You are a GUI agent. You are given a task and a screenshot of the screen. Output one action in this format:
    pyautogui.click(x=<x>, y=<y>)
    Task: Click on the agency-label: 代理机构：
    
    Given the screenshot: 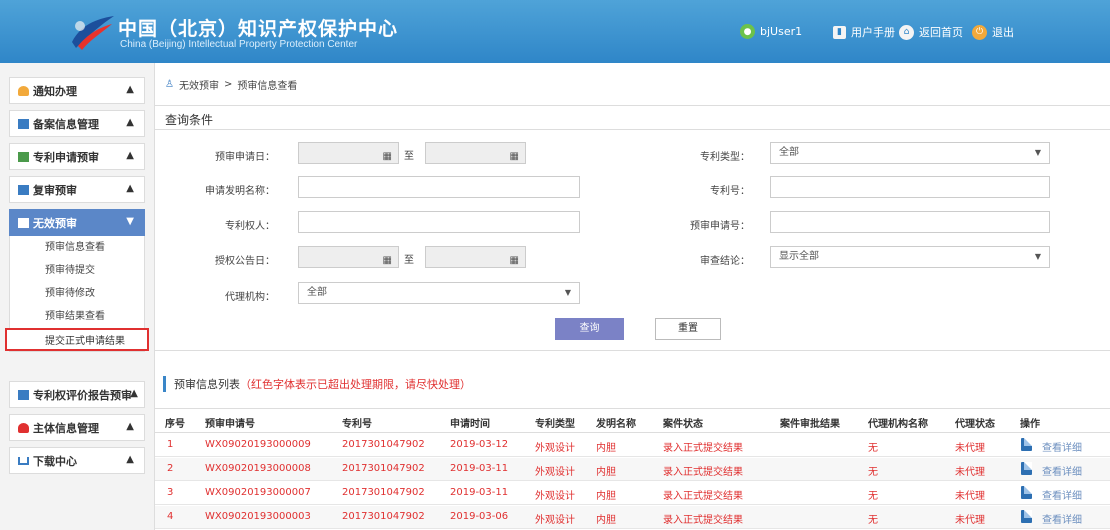 What is the action you would take?
    pyautogui.click(x=250, y=297)
    